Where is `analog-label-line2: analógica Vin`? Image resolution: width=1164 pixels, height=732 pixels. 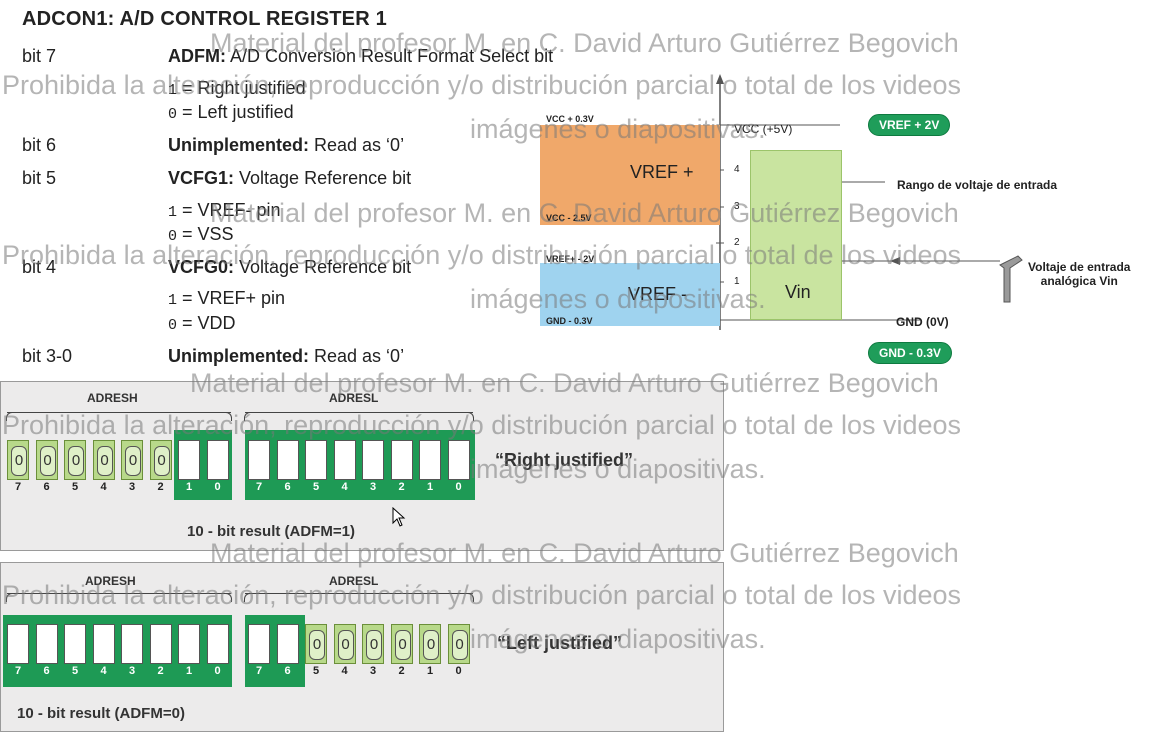
analog-label-line2: analógica Vin is located at coordinates (1079, 281).